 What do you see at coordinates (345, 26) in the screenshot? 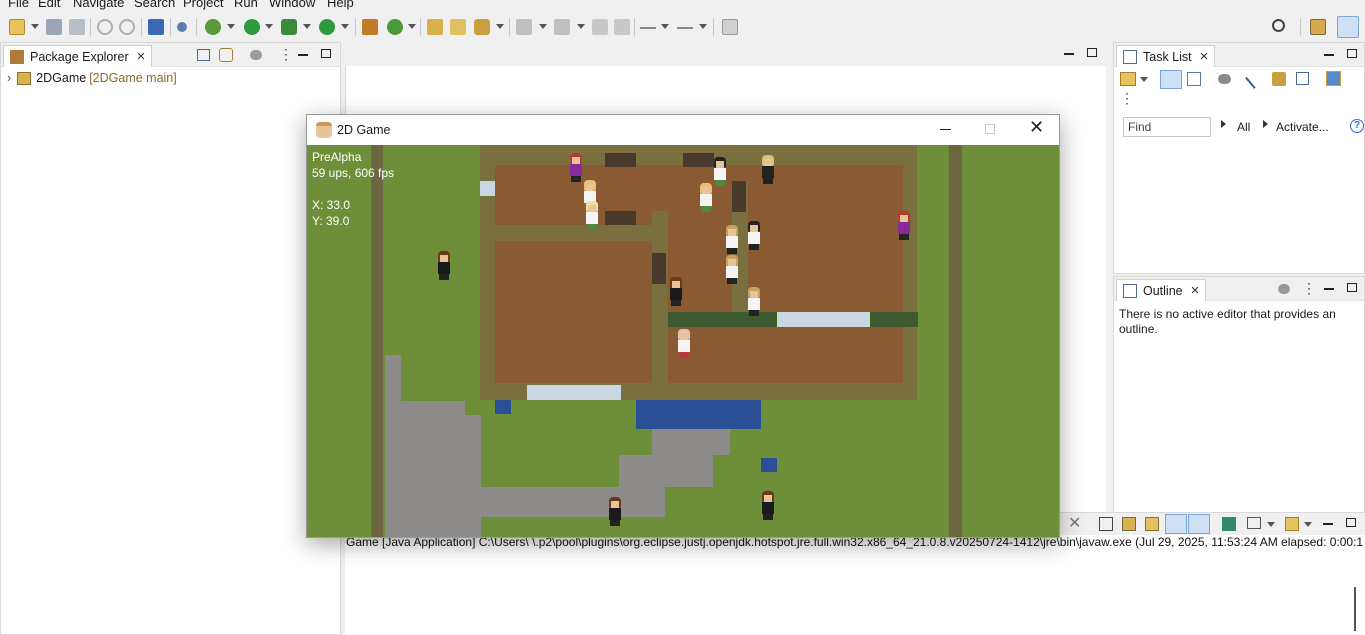
I see `external-tools-dropdown-icon` at bounding box center [345, 26].